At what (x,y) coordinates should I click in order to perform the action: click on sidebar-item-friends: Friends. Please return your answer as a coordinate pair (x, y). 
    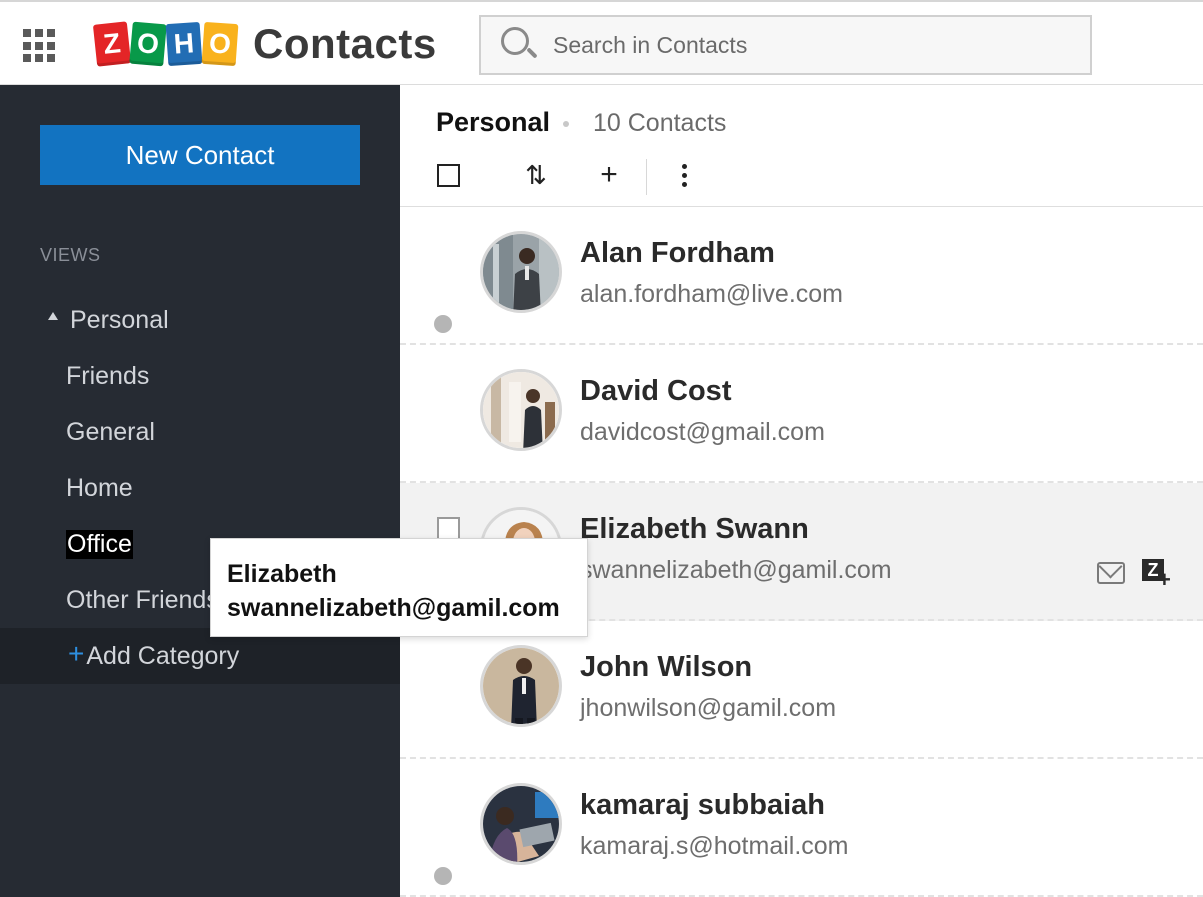
    Looking at the image, I should click on (200, 376).